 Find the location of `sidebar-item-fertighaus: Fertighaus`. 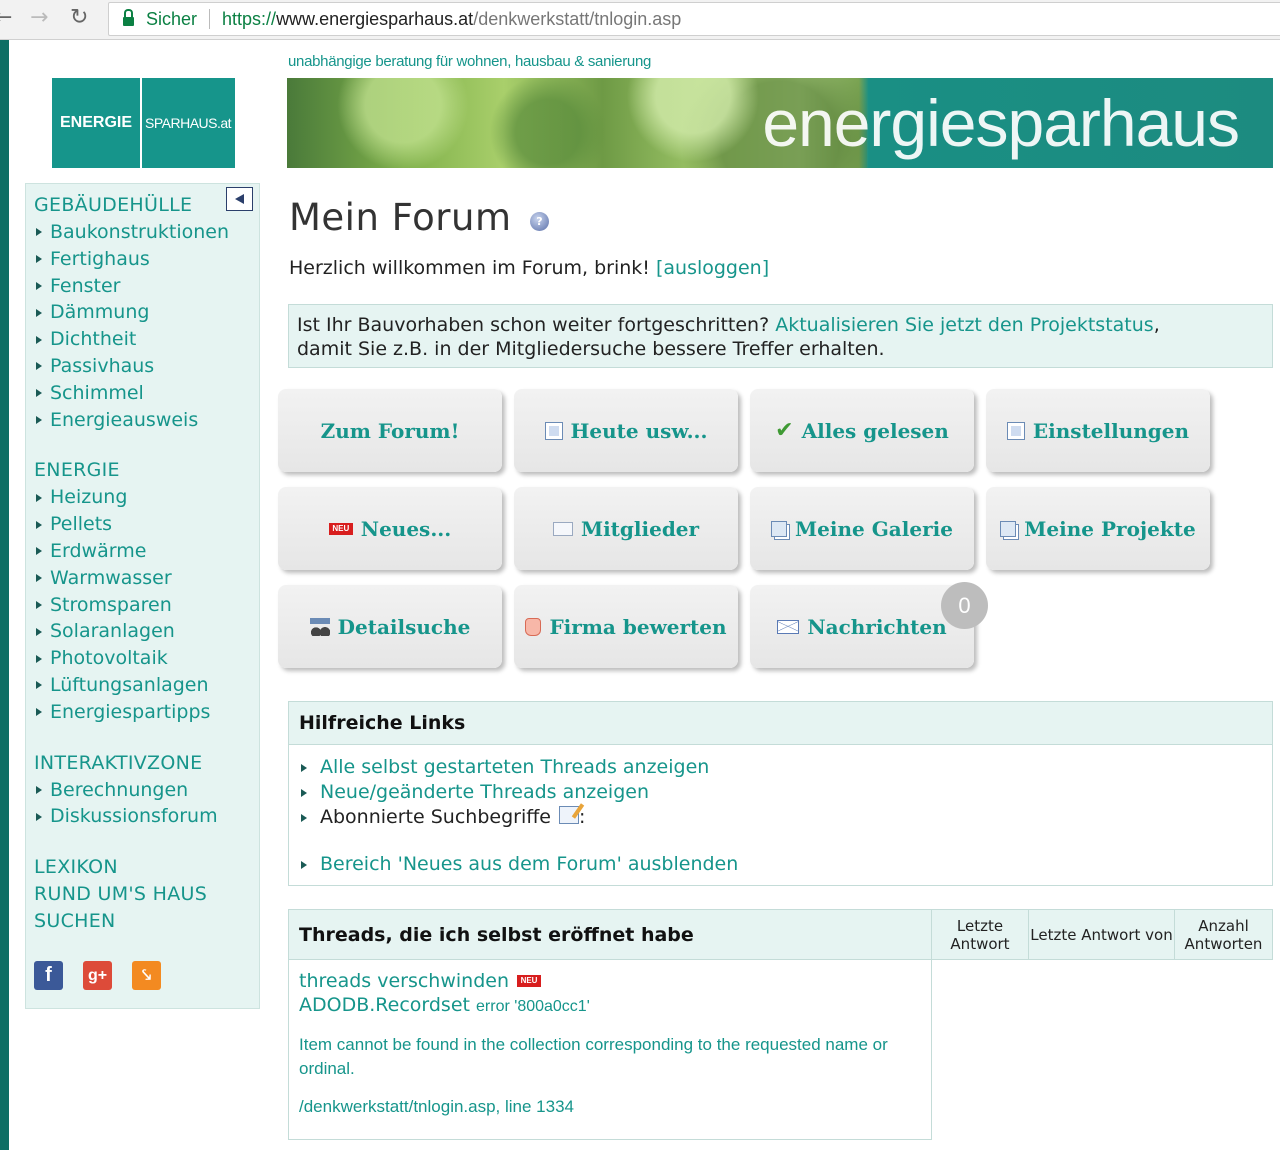

sidebar-item-fertighaus: Fertighaus is located at coordinates (146, 259).